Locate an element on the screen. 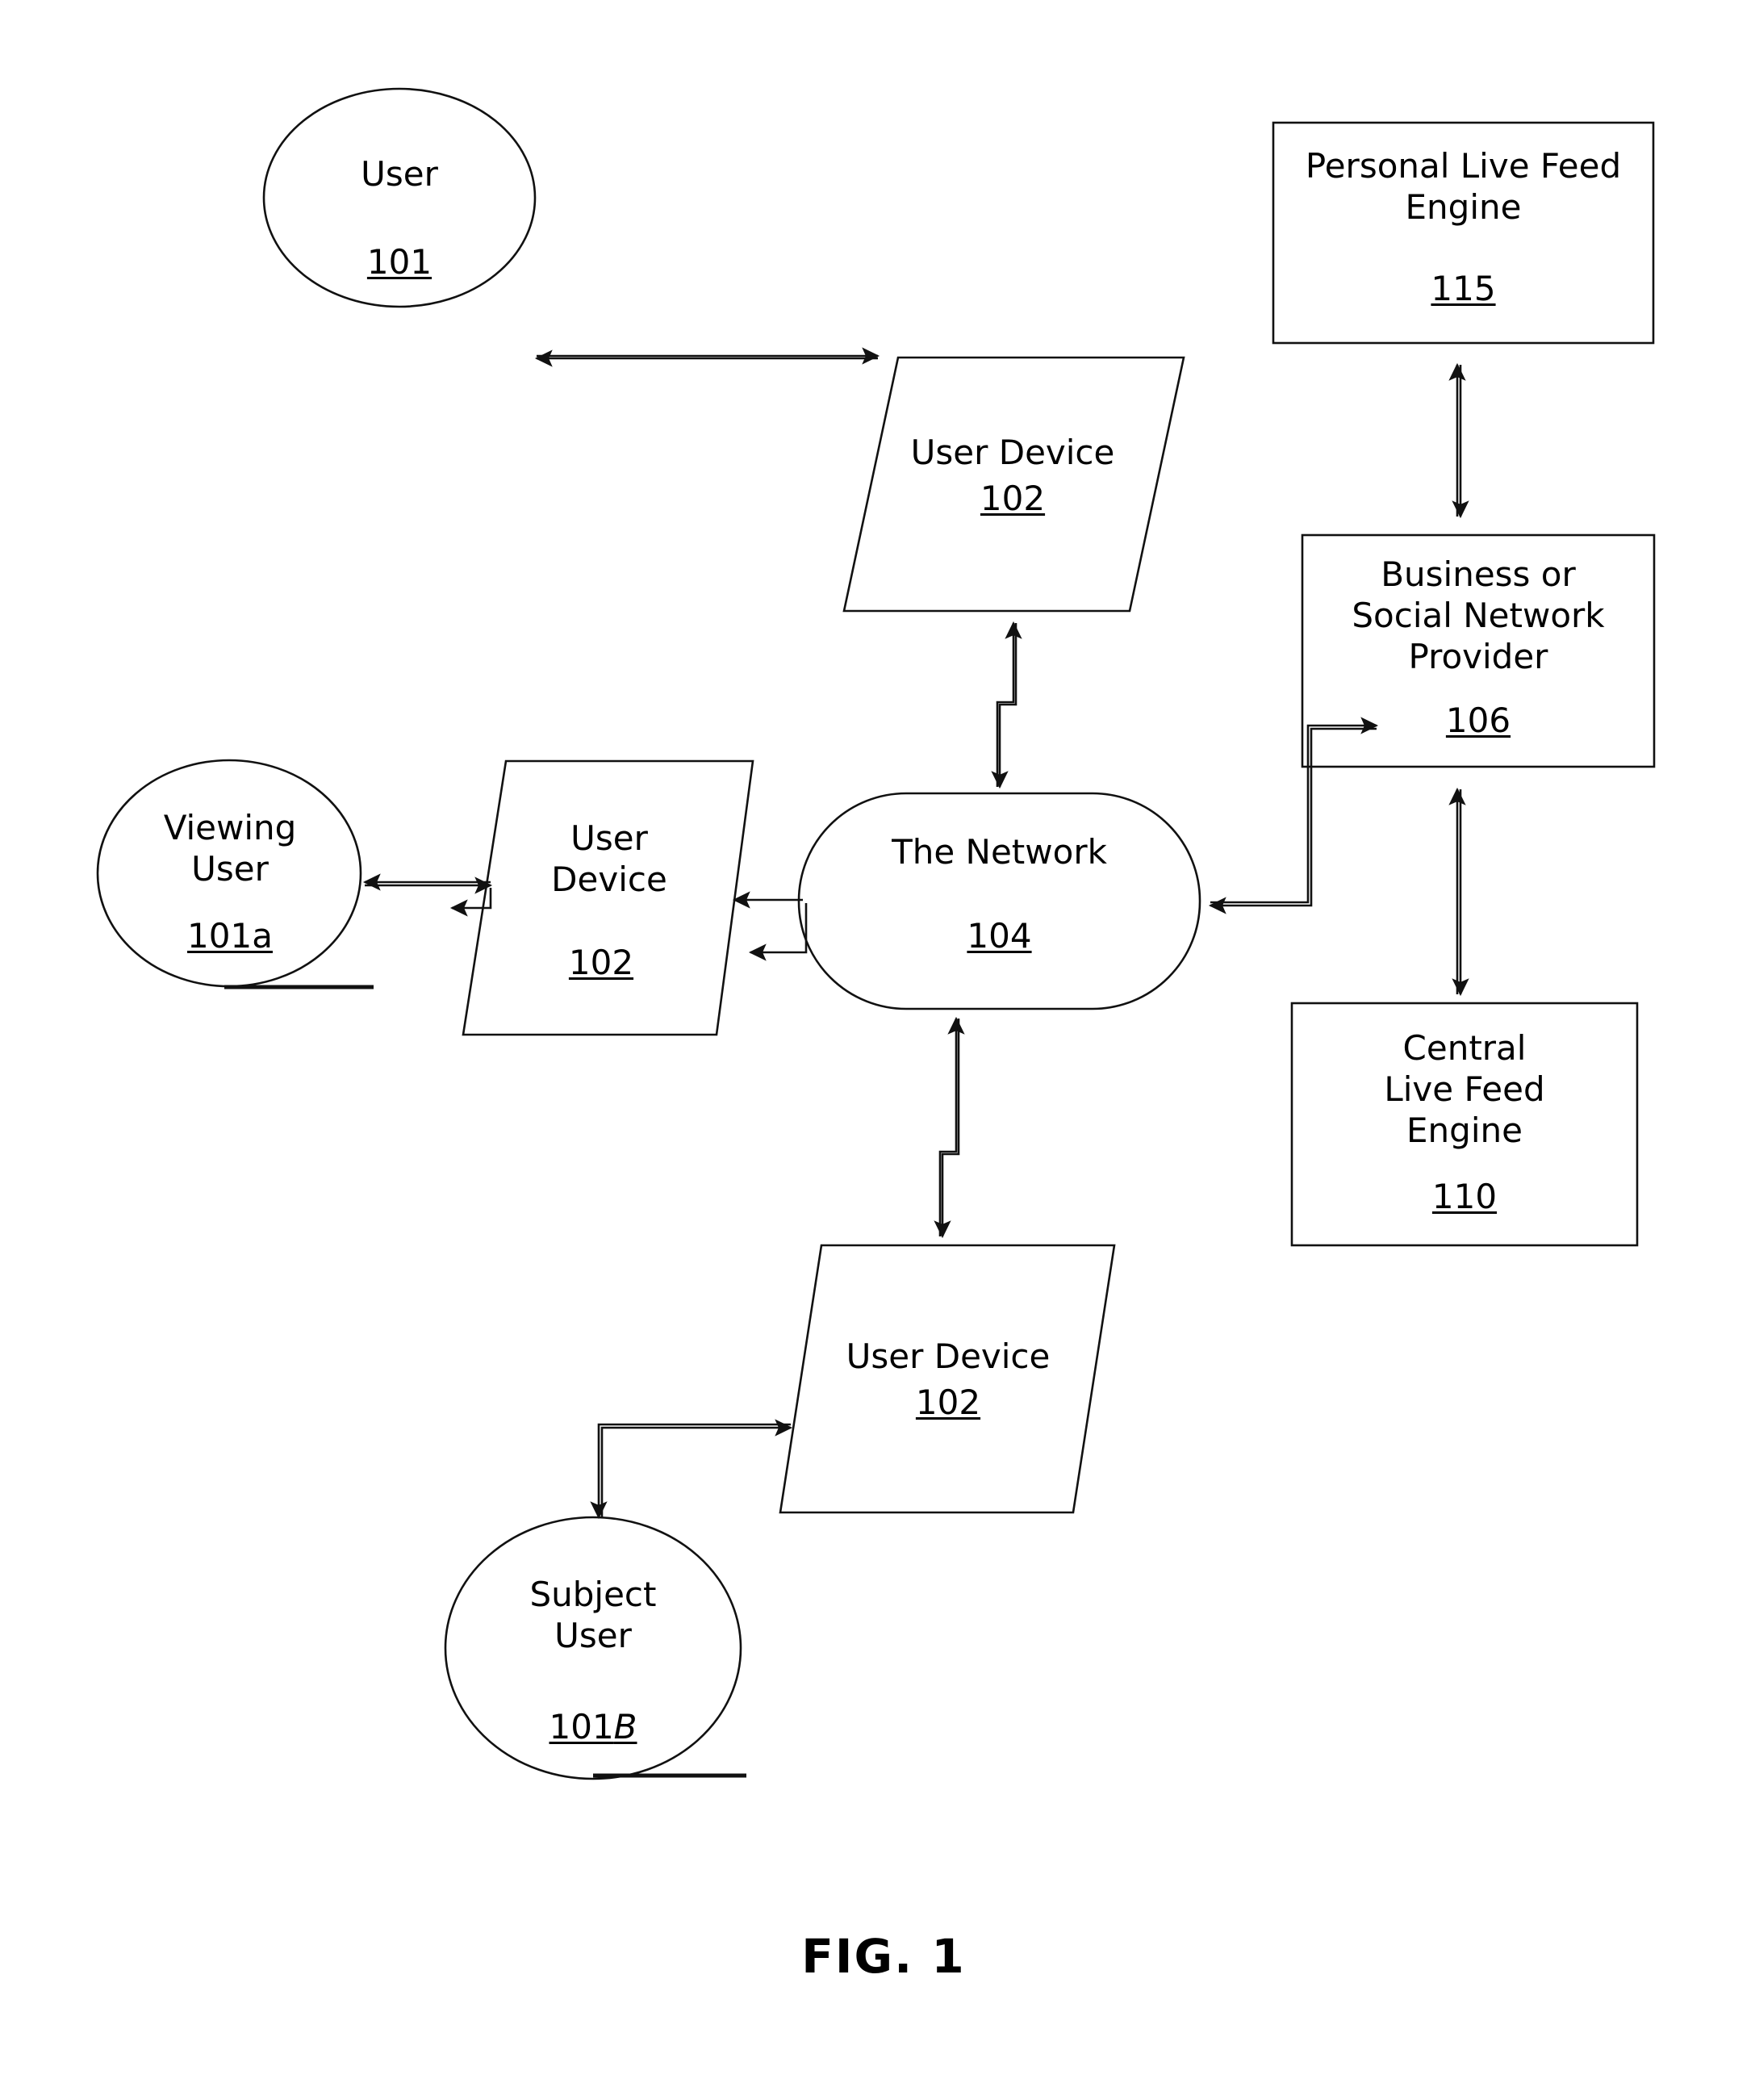 This screenshot has width=1755, height=2100. viewing-user-ellipse is located at coordinates (229, 873).